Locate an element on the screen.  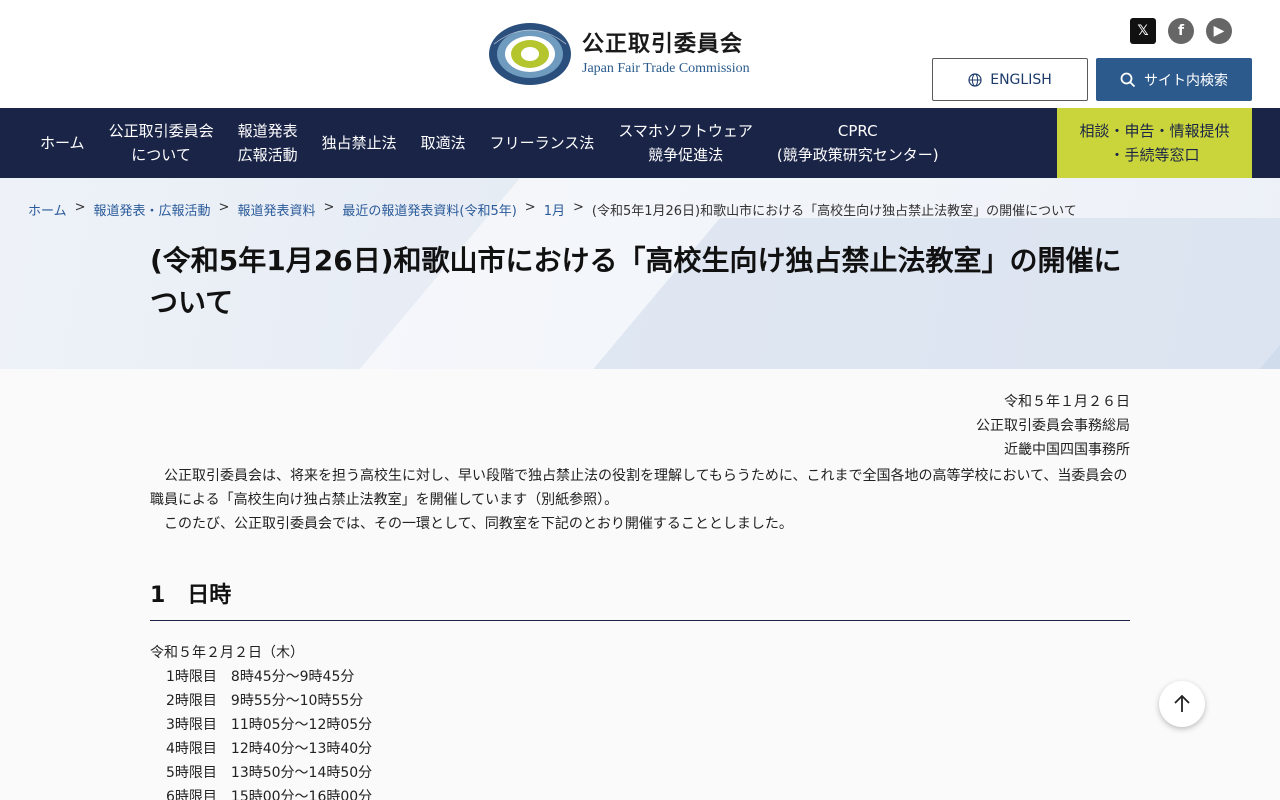
nav-item-press: 報道発表 広報活動 is located at coordinates (268, 143).